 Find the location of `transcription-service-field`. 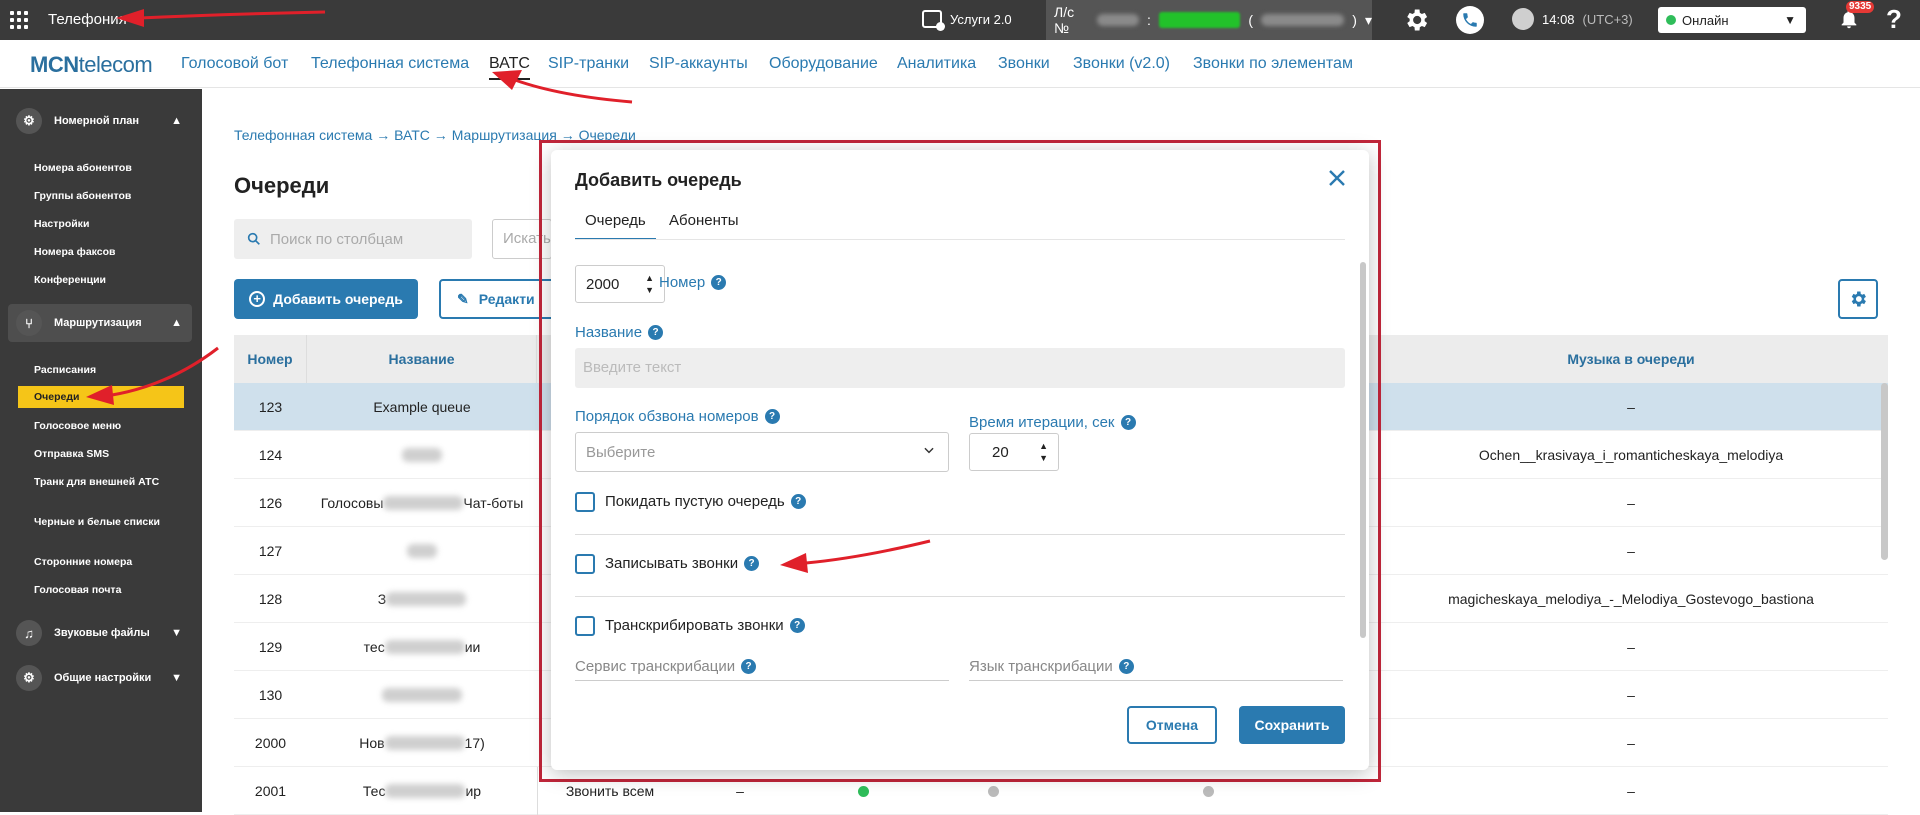

transcription-service-field is located at coordinates (762, 680).